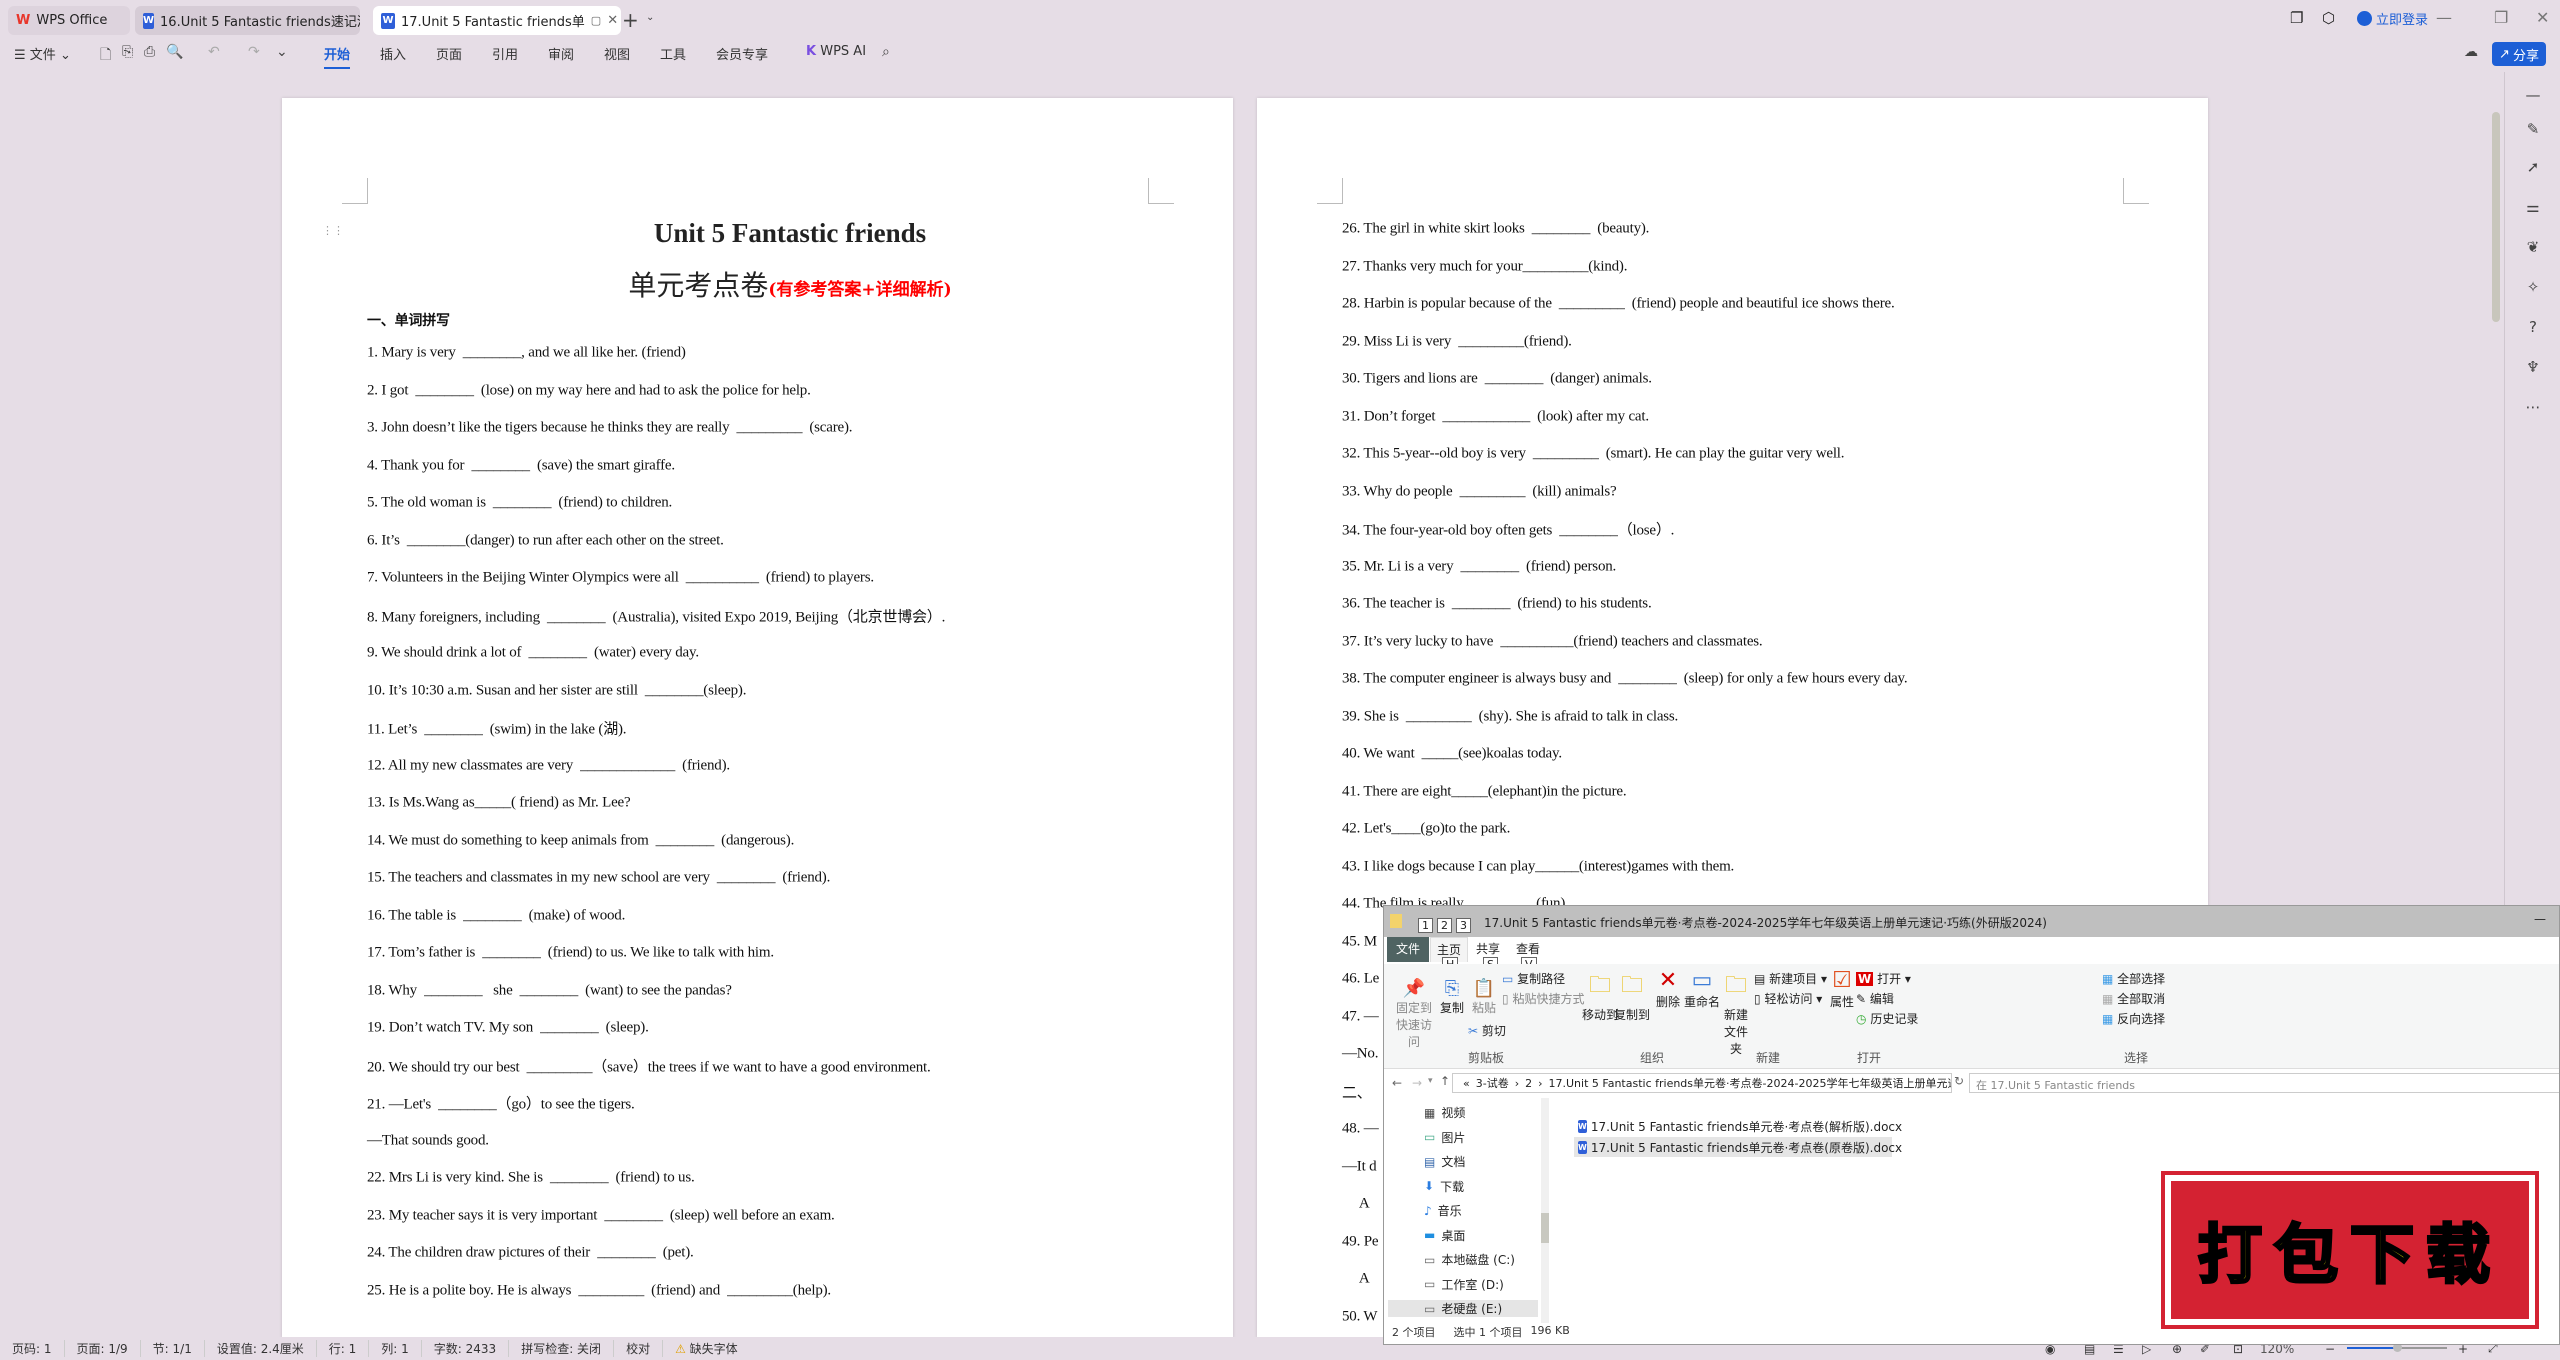 The height and width of the screenshot is (1360, 2560). Describe the element at coordinates (1702, 989) in the screenshot. I see `rename-button: ▭ 重命名` at that location.